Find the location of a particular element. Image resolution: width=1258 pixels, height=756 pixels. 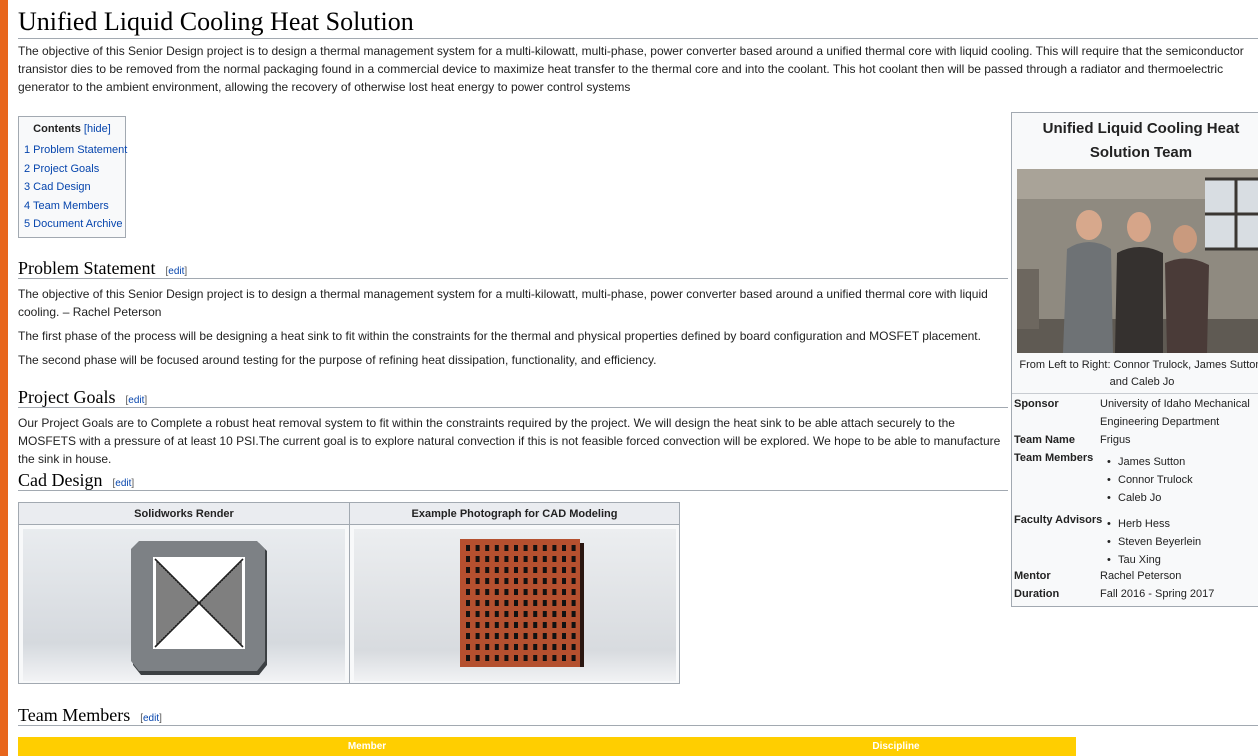

toc-item-project-goals: 2 Project Goals is located at coordinates (72, 169).